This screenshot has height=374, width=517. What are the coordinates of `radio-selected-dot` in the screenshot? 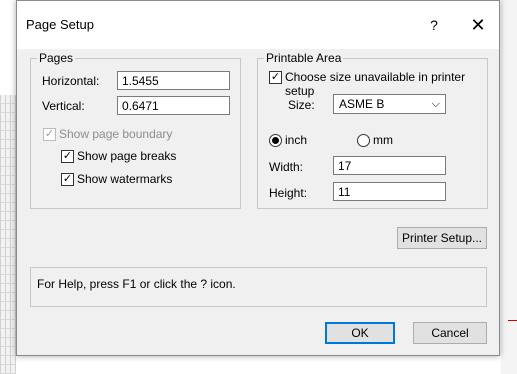 It's located at (275, 140).